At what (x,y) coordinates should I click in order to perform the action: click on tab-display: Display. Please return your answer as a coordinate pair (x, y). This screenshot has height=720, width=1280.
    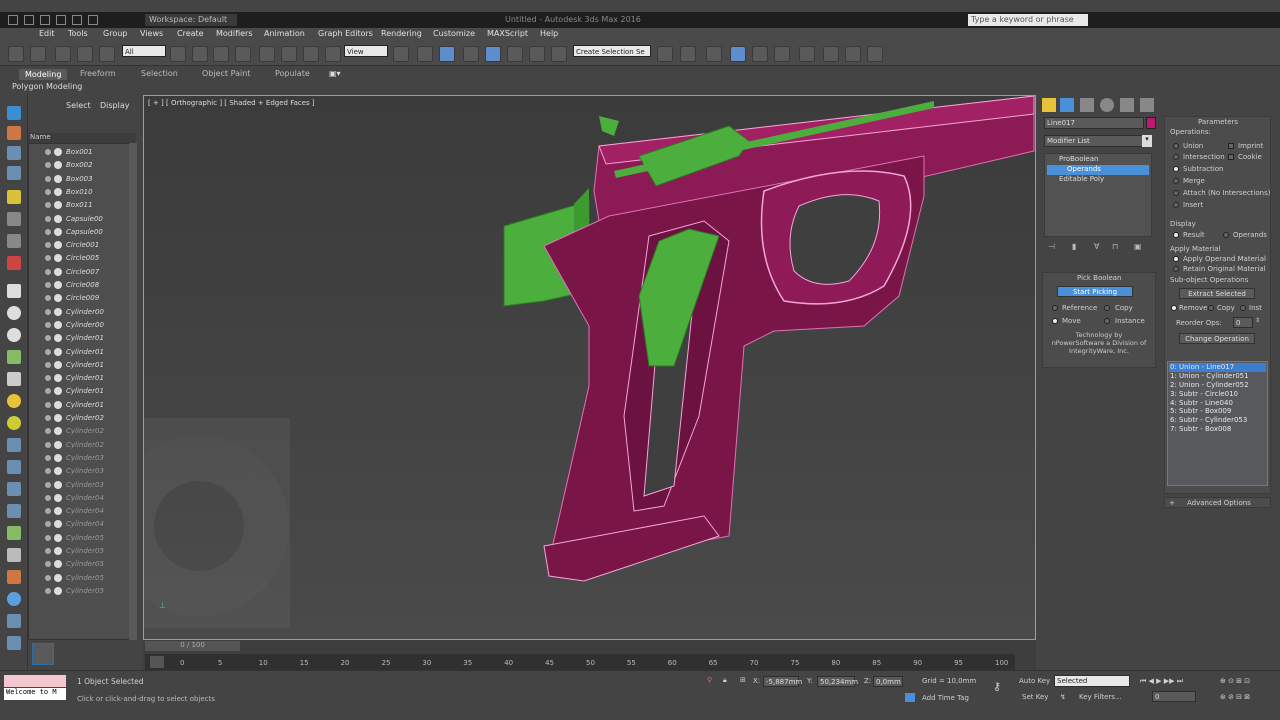
    Looking at the image, I should click on (115, 105).